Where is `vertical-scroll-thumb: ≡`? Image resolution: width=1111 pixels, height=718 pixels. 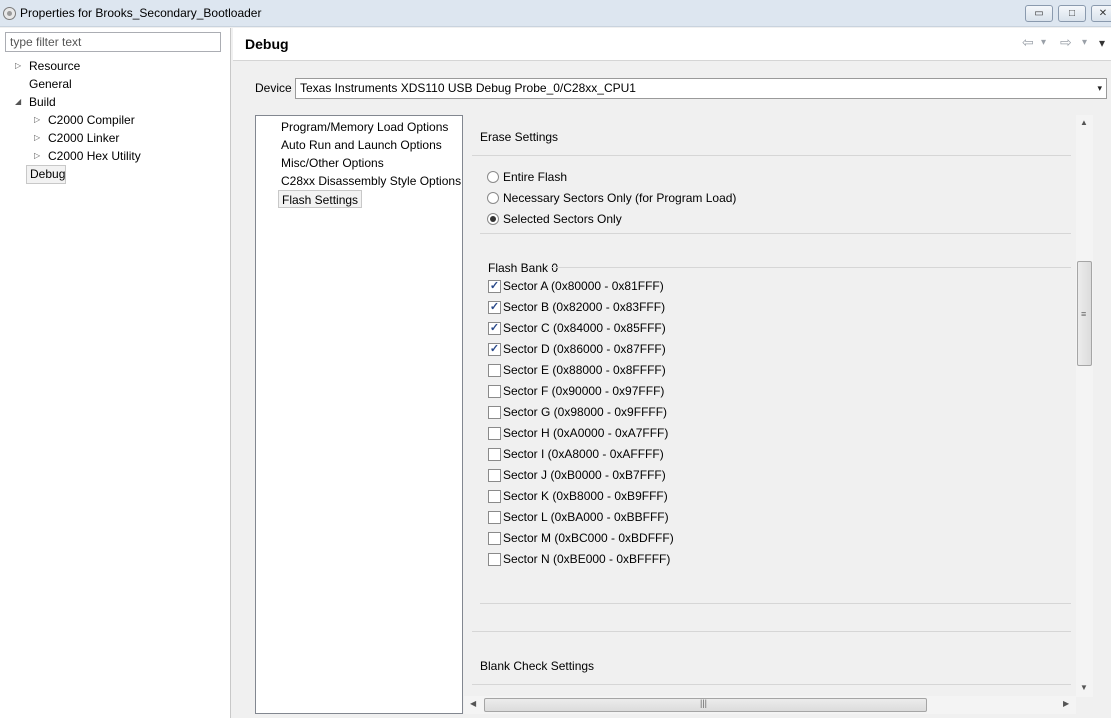 vertical-scroll-thumb: ≡ is located at coordinates (1084, 313).